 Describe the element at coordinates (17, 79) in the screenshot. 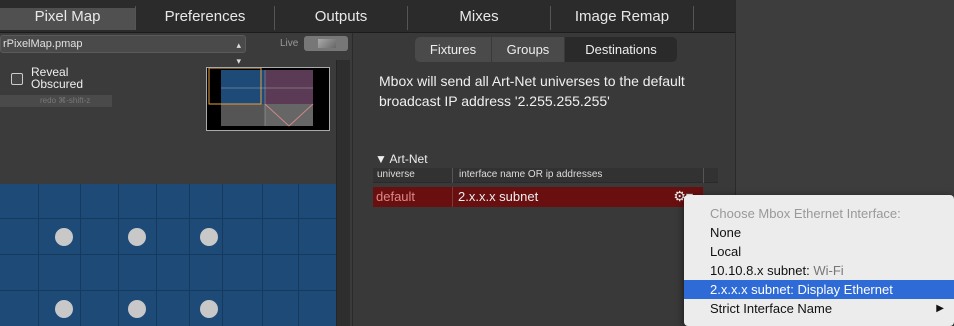

I see `reveal-obscured-checkbox` at that location.